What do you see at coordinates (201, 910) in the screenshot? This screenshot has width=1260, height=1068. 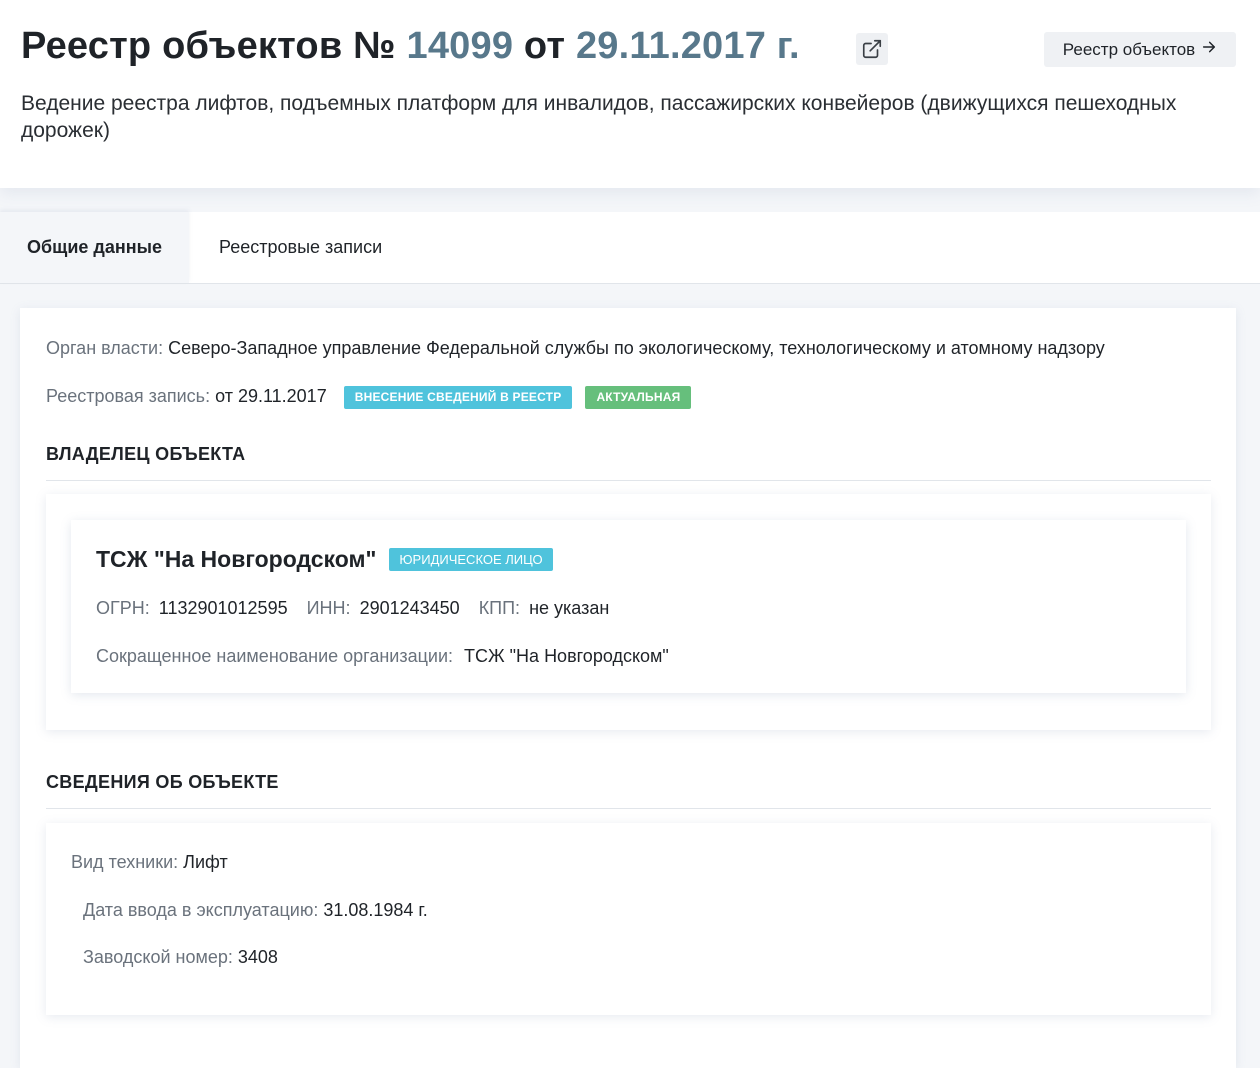 I see `commission-date-label: Дата ввода в эксплуатацию:` at bounding box center [201, 910].